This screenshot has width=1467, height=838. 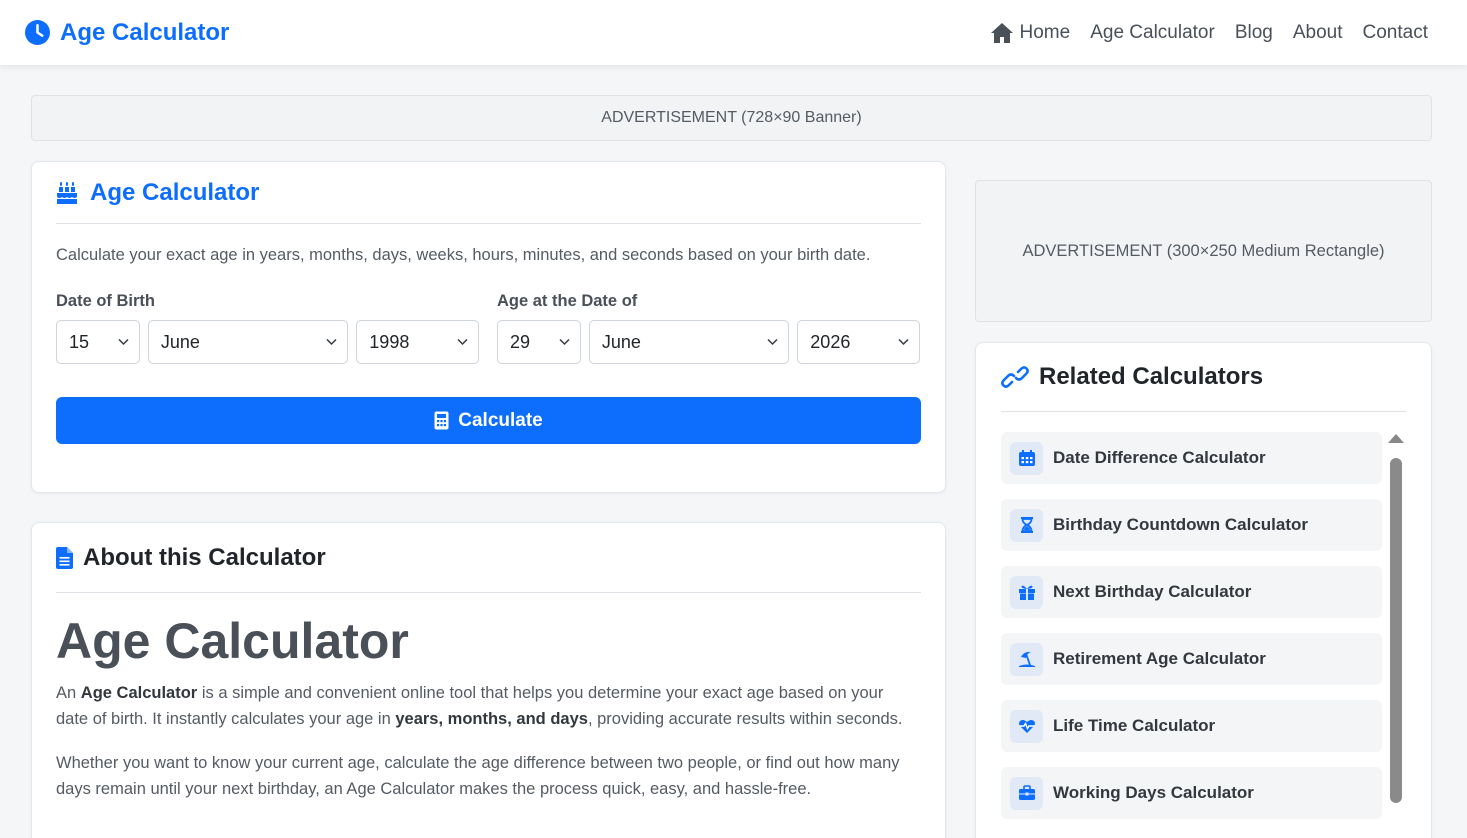 What do you see at coordinates (830, 341) in the screenshot?
I see `target-year-value: 2026` at bounding box center [830, 341].